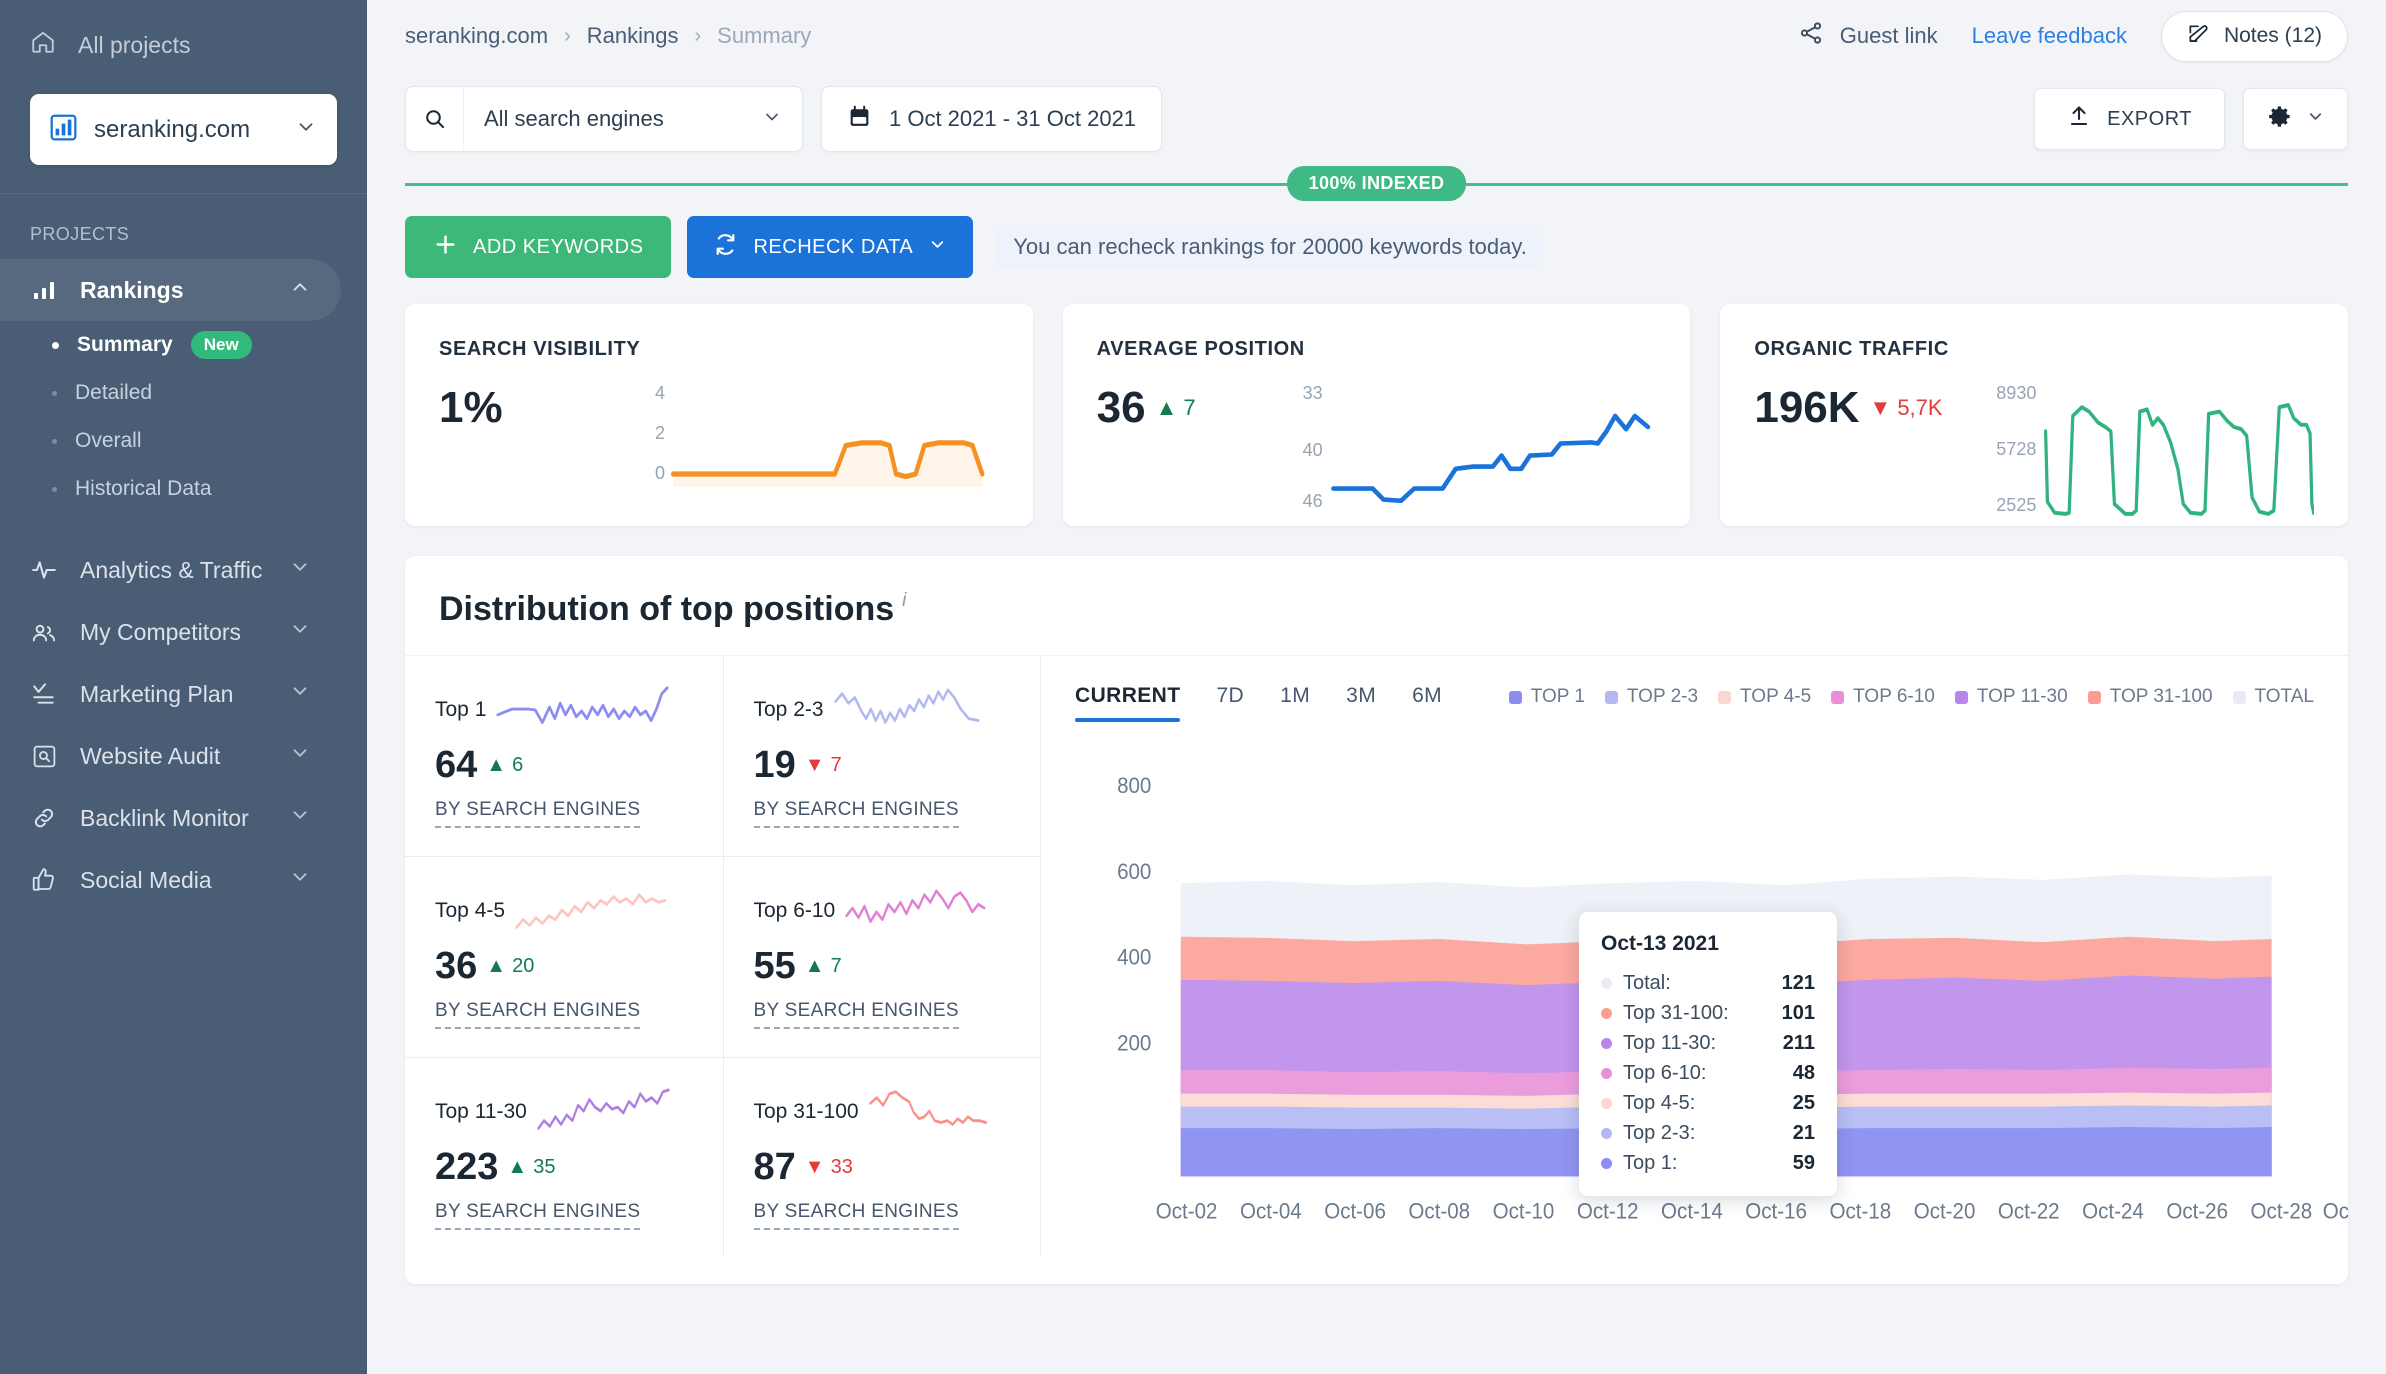  Describe the element at coordinates (183, 129) in the screenshot. I see `project-selector: seranking.com` at that location.